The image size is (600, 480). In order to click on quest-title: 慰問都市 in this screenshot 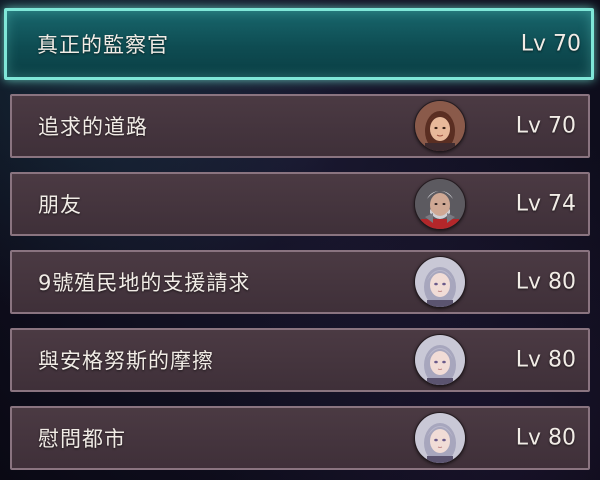, I will do `click(82, 439)`.